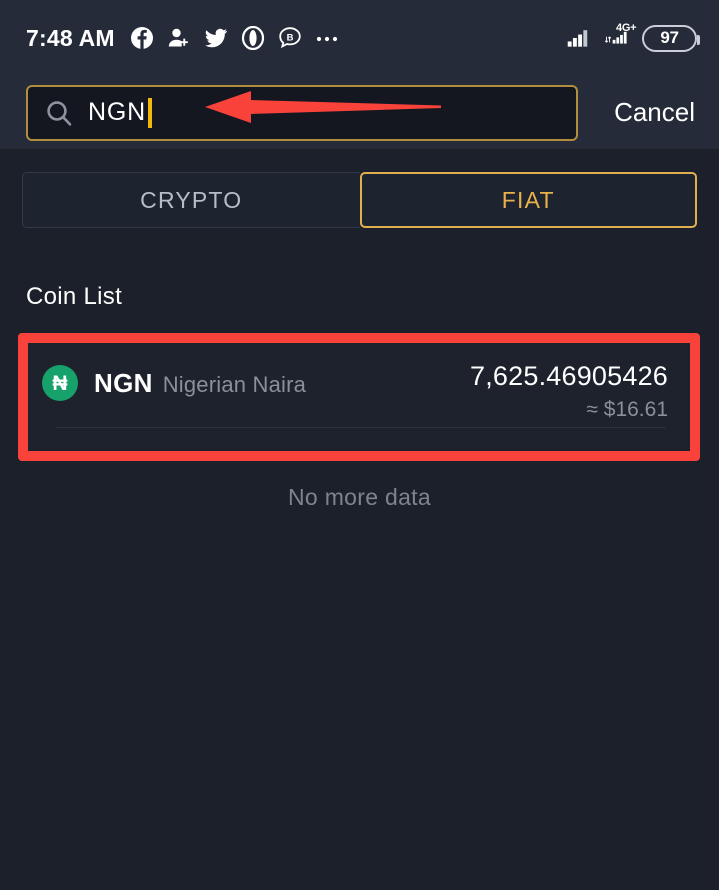 The image size is (719, 890). Describe the element at coordinates (149, 112) in the screenshot. I see `text-caret` at that location.